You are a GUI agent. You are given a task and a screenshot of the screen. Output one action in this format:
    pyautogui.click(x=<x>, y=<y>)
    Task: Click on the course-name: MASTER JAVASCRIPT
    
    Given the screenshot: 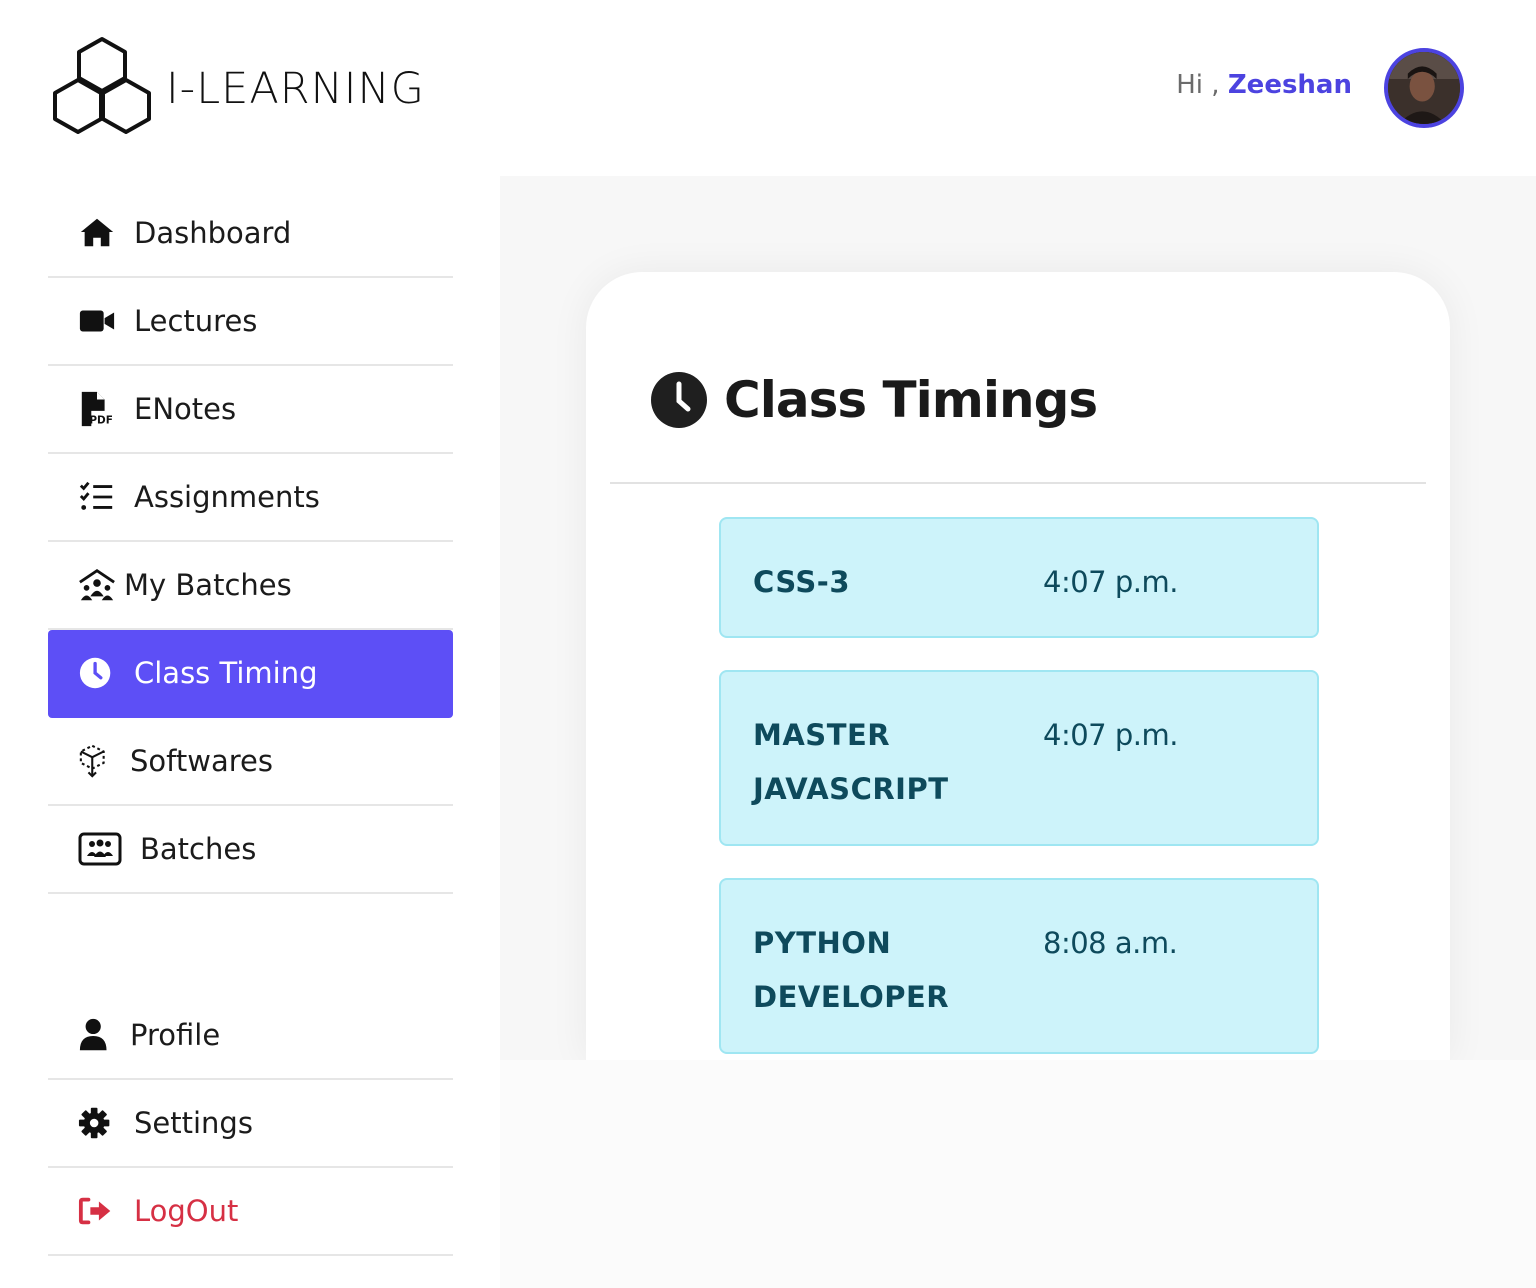 What is the action you would take?
    pyautogui.click(x=851, y=762)
    